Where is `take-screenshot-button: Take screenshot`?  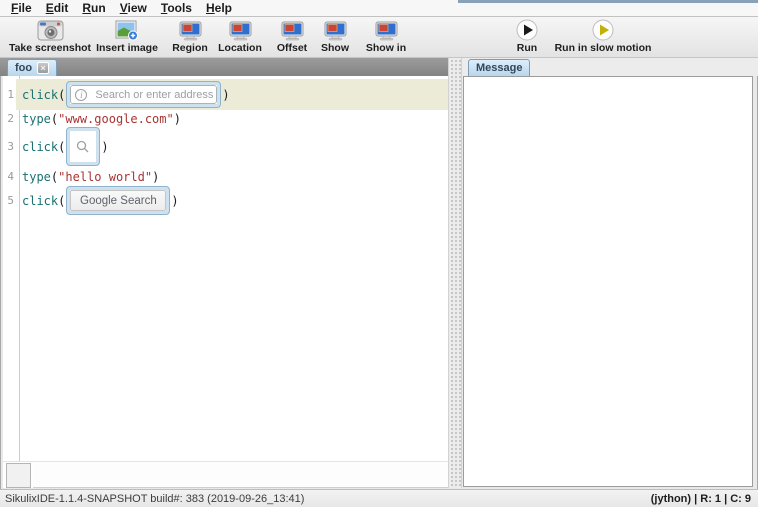
take-screenshot-button: Take screenshot is located at coordinates (50, 36).